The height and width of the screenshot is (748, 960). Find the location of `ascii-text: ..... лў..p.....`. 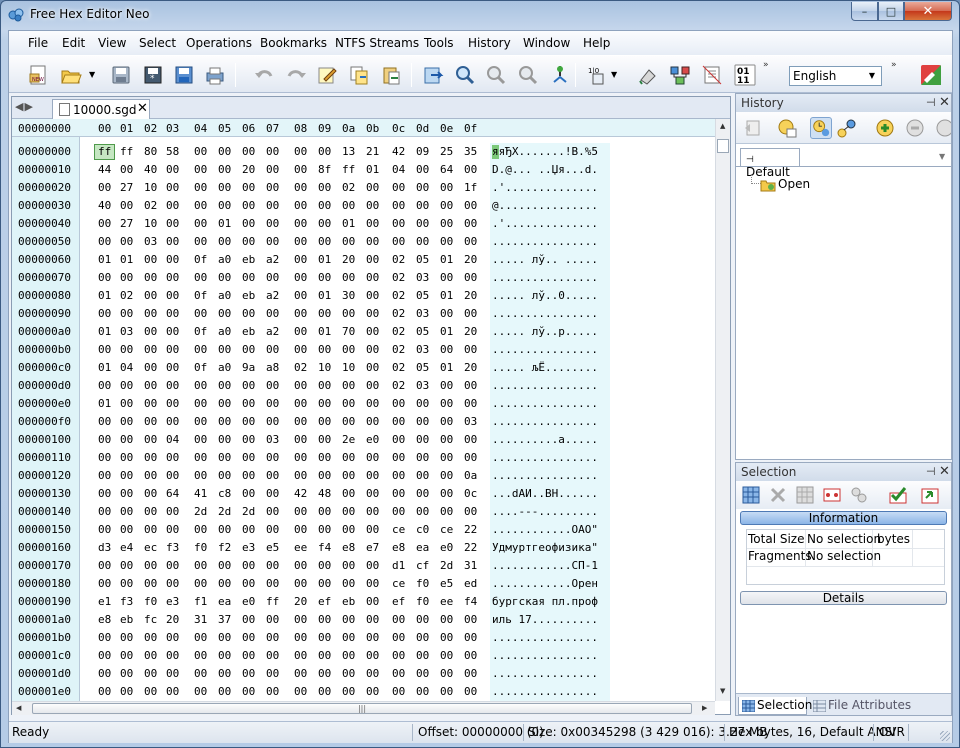

ascii-text: ..... лў..p..... is located at coordinates (545, 331).